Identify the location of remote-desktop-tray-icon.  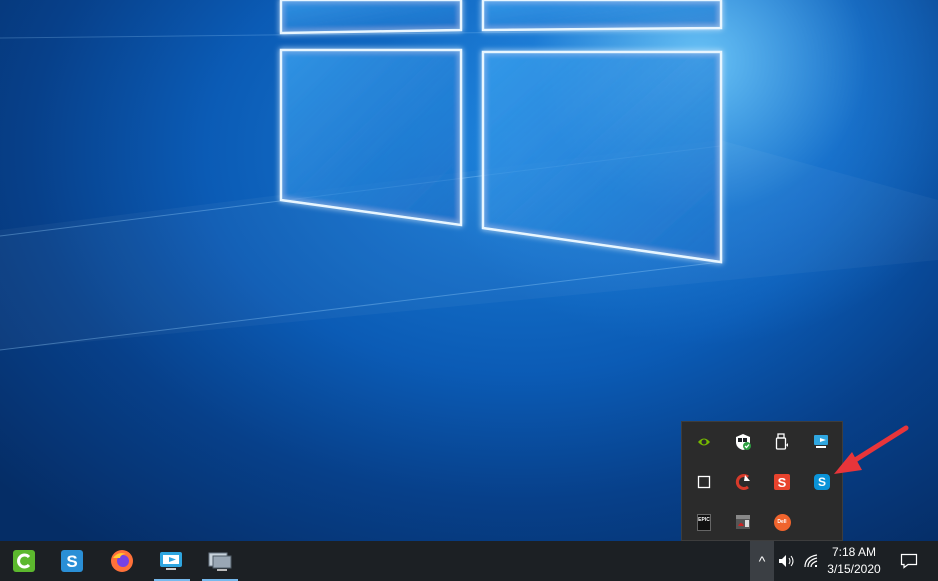
(822, 442).